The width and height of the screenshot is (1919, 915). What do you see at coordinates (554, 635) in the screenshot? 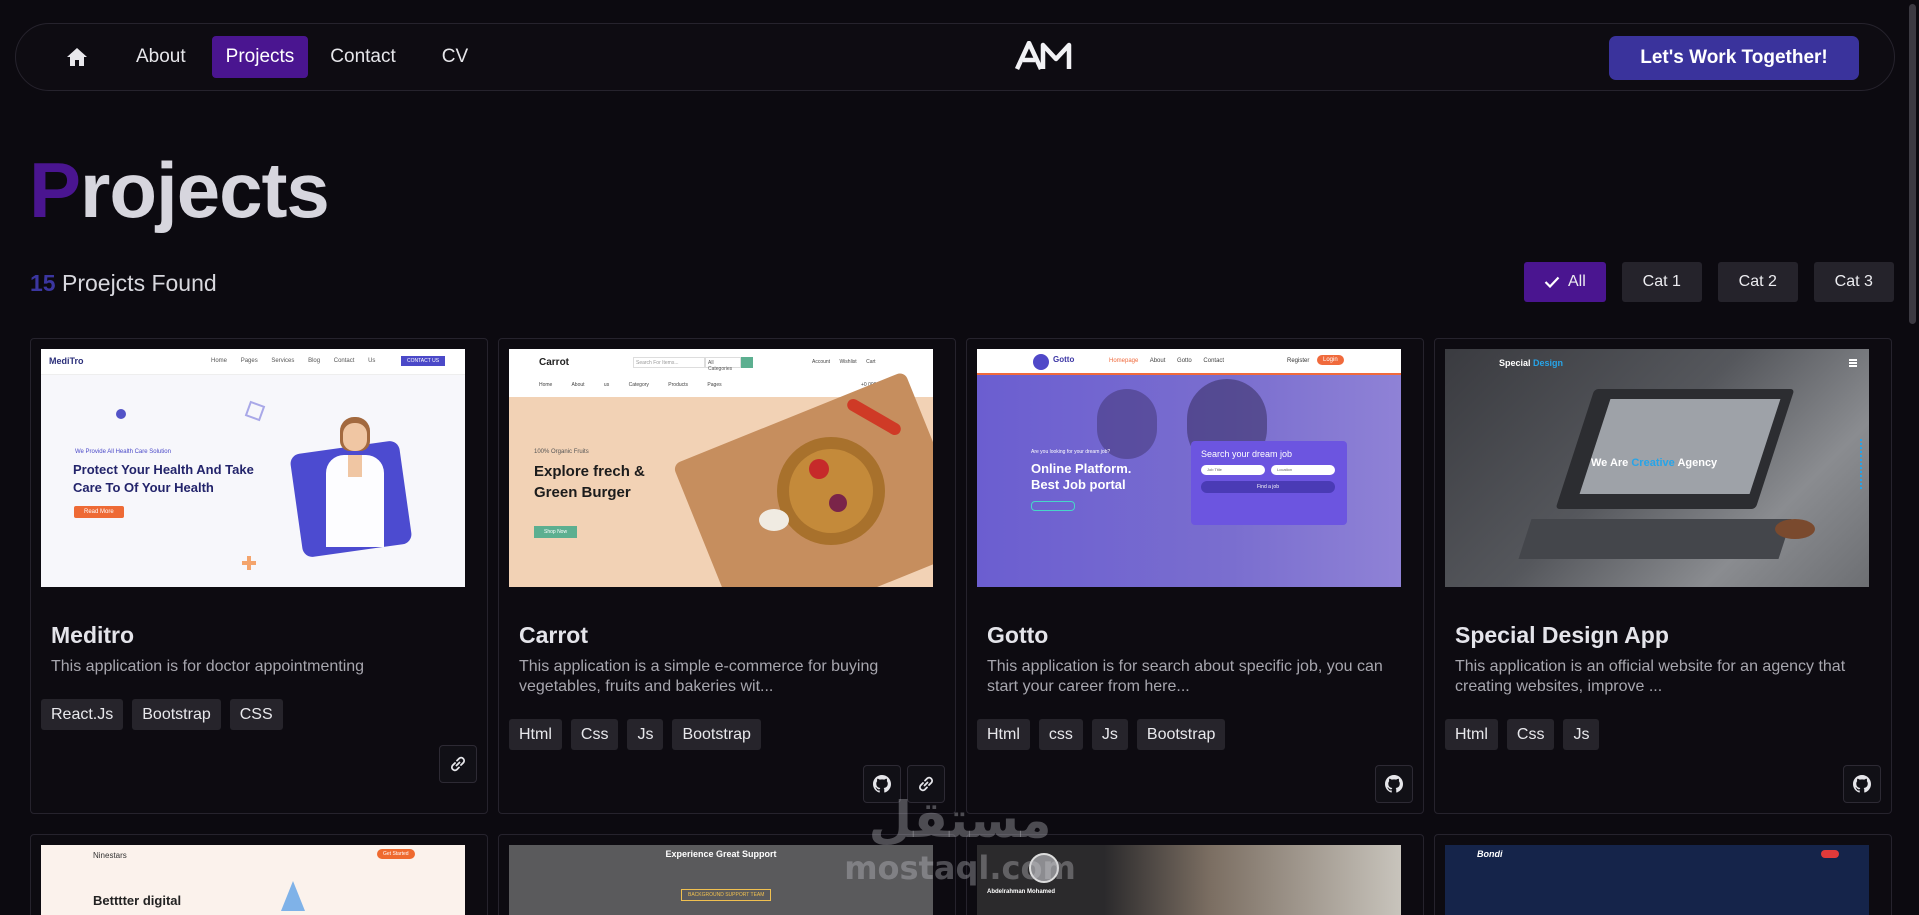
I see `project-title: Carrot` at bounding box center [554, 635].